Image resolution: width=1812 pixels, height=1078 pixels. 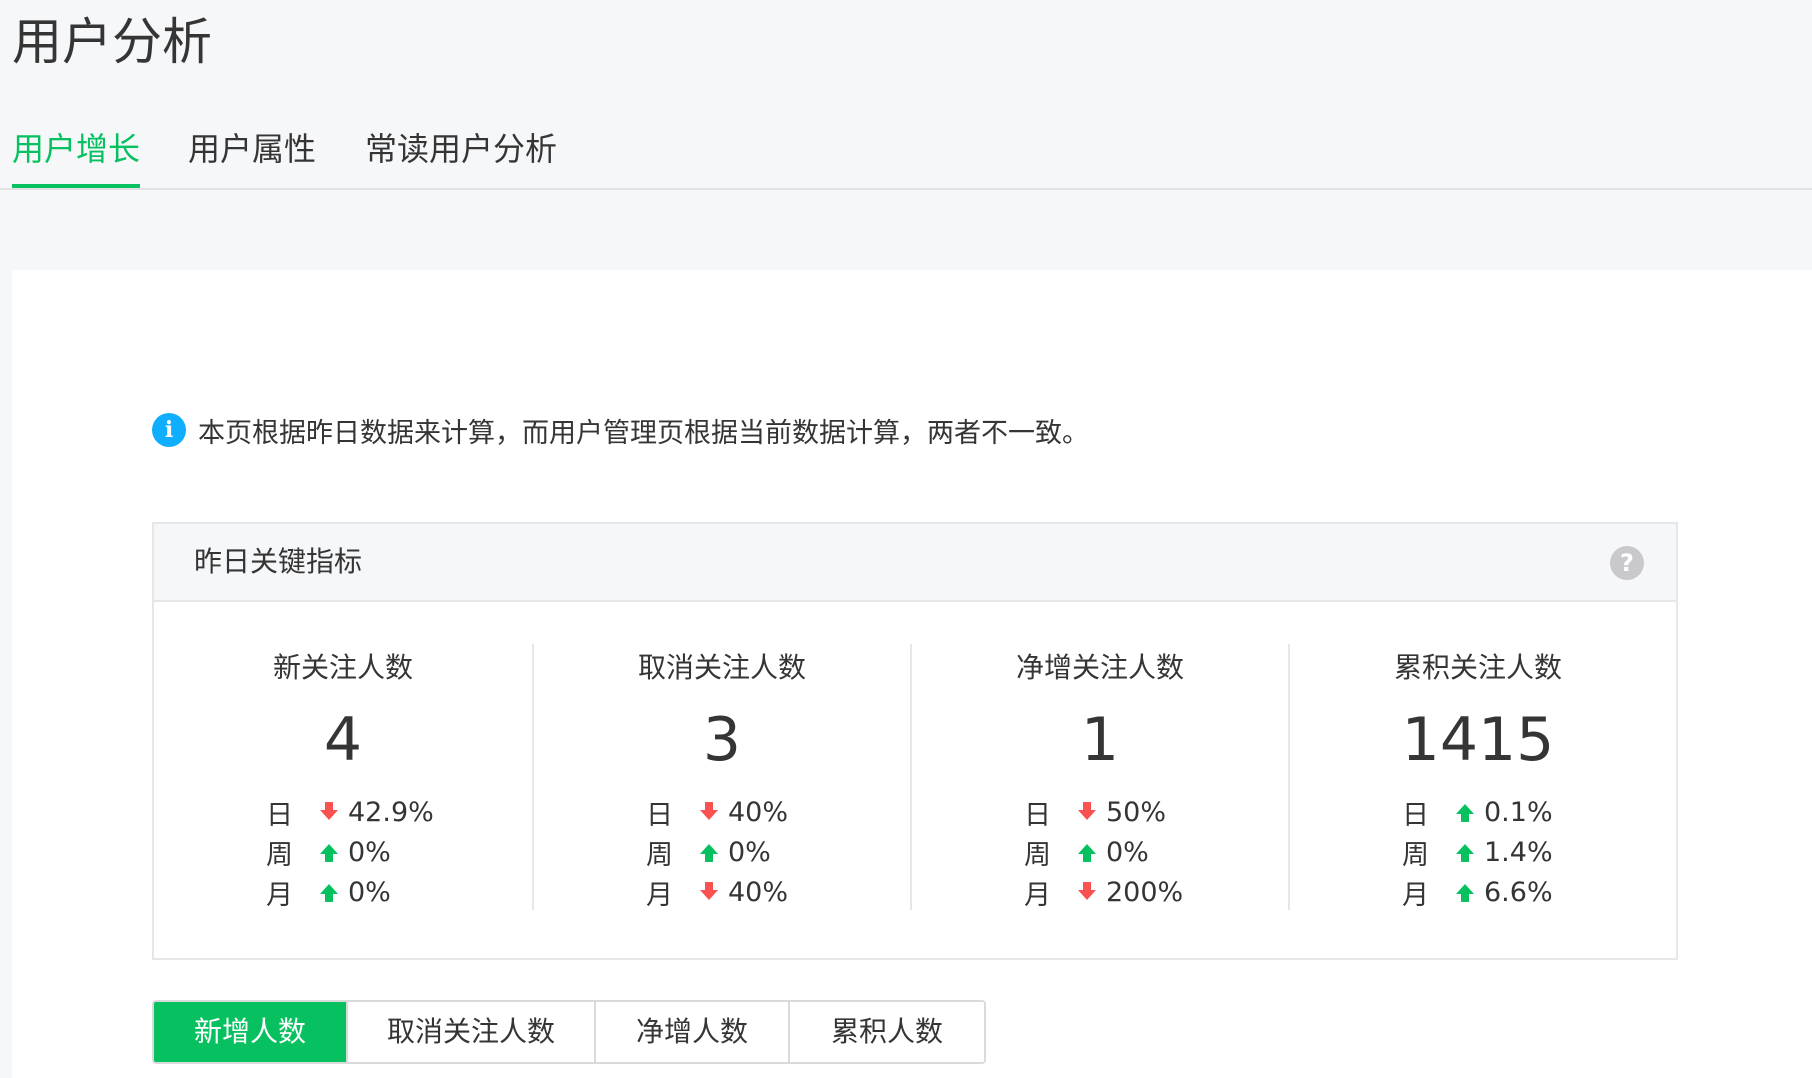 I want to click on chart-metric-switch: 新增人数 取消关注人数 净增人数 累积人数, so click(x=569, y=1032).